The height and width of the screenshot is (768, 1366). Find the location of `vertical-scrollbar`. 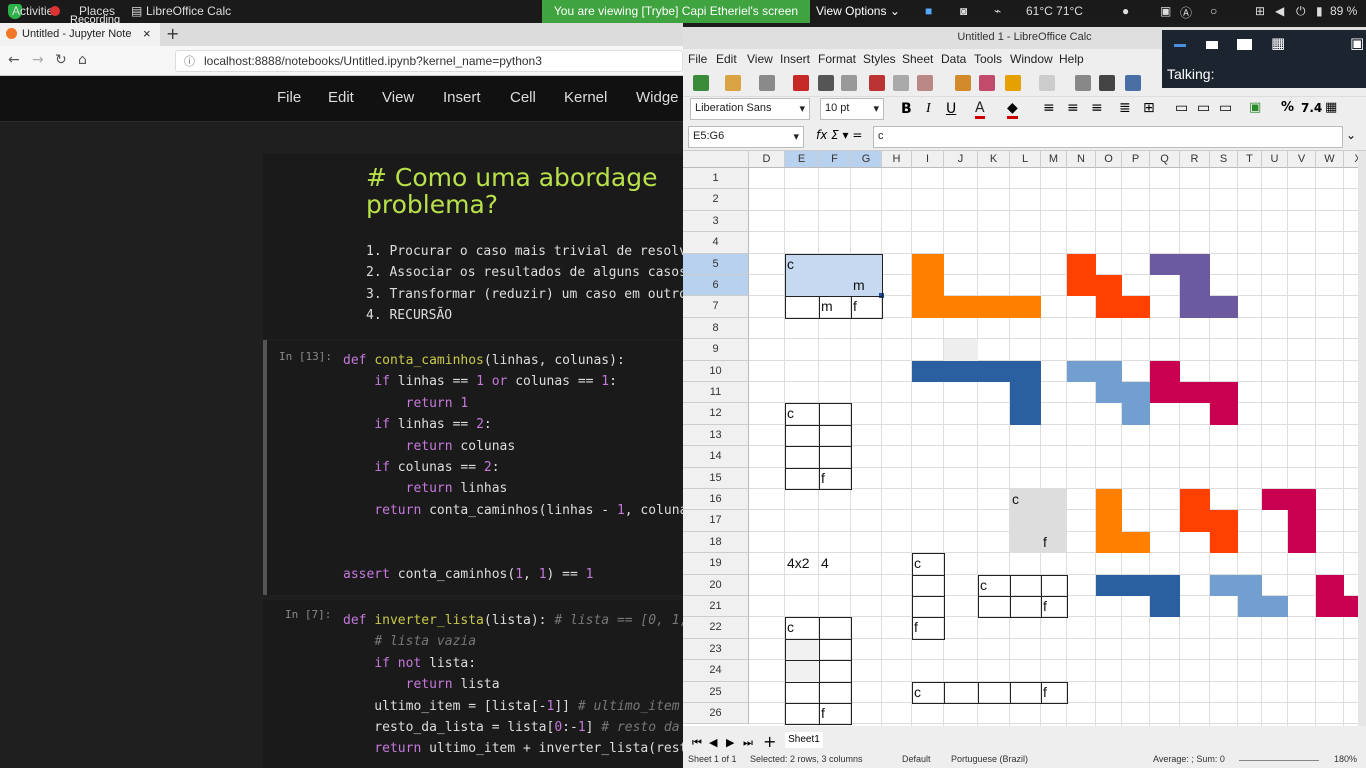

vertical-scrollbar is located at coordinates (1362, 438).